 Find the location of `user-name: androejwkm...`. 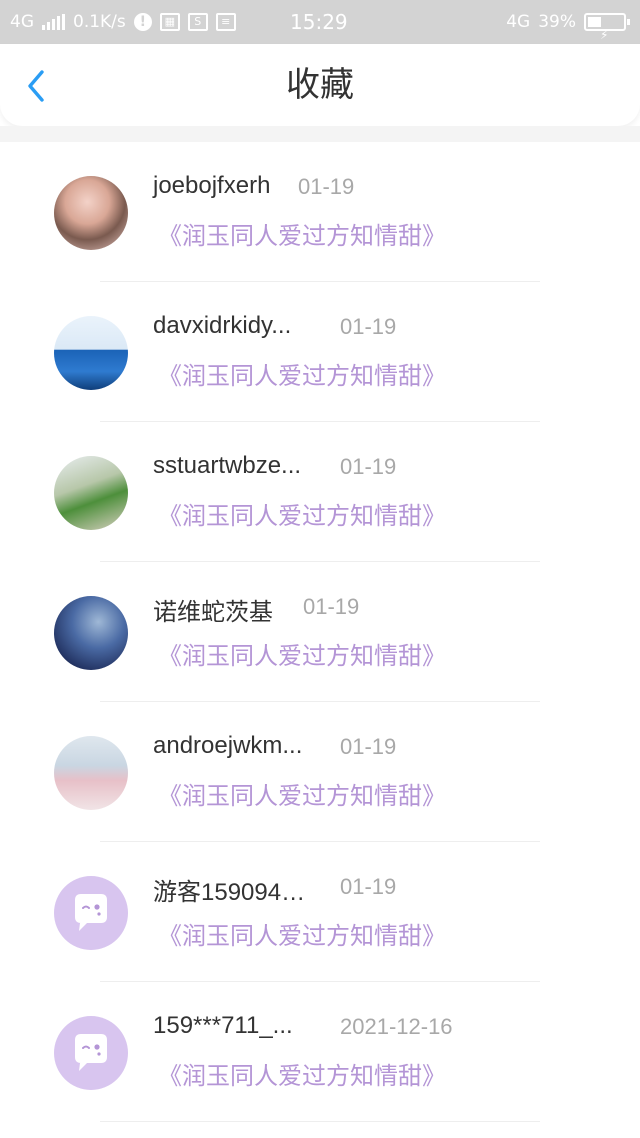

user-name: androejwkm... is located at coordinates (228, 745).